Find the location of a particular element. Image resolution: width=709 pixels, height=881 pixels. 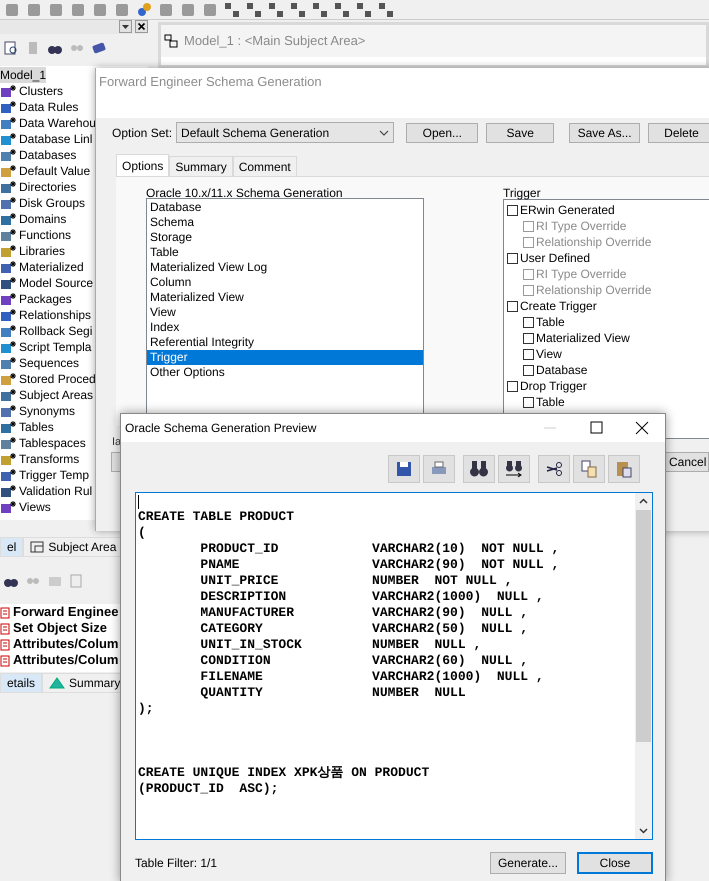

list-item: Materialized View is located at coordinates (285, 297).